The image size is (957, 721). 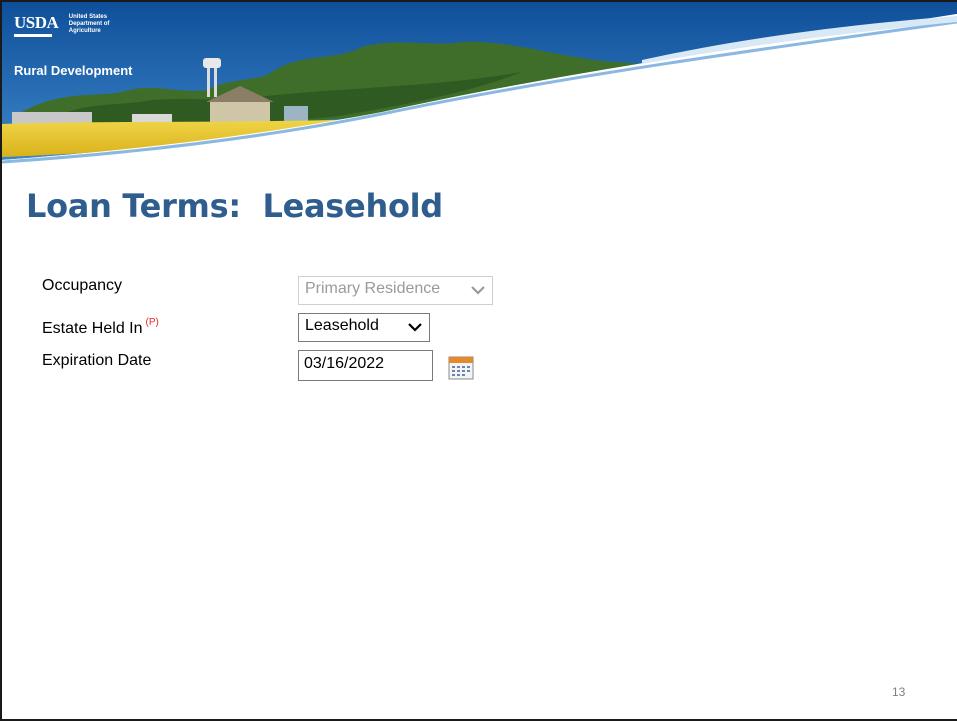 I want to click on agency-line: United States, so click(x=88, y=17).